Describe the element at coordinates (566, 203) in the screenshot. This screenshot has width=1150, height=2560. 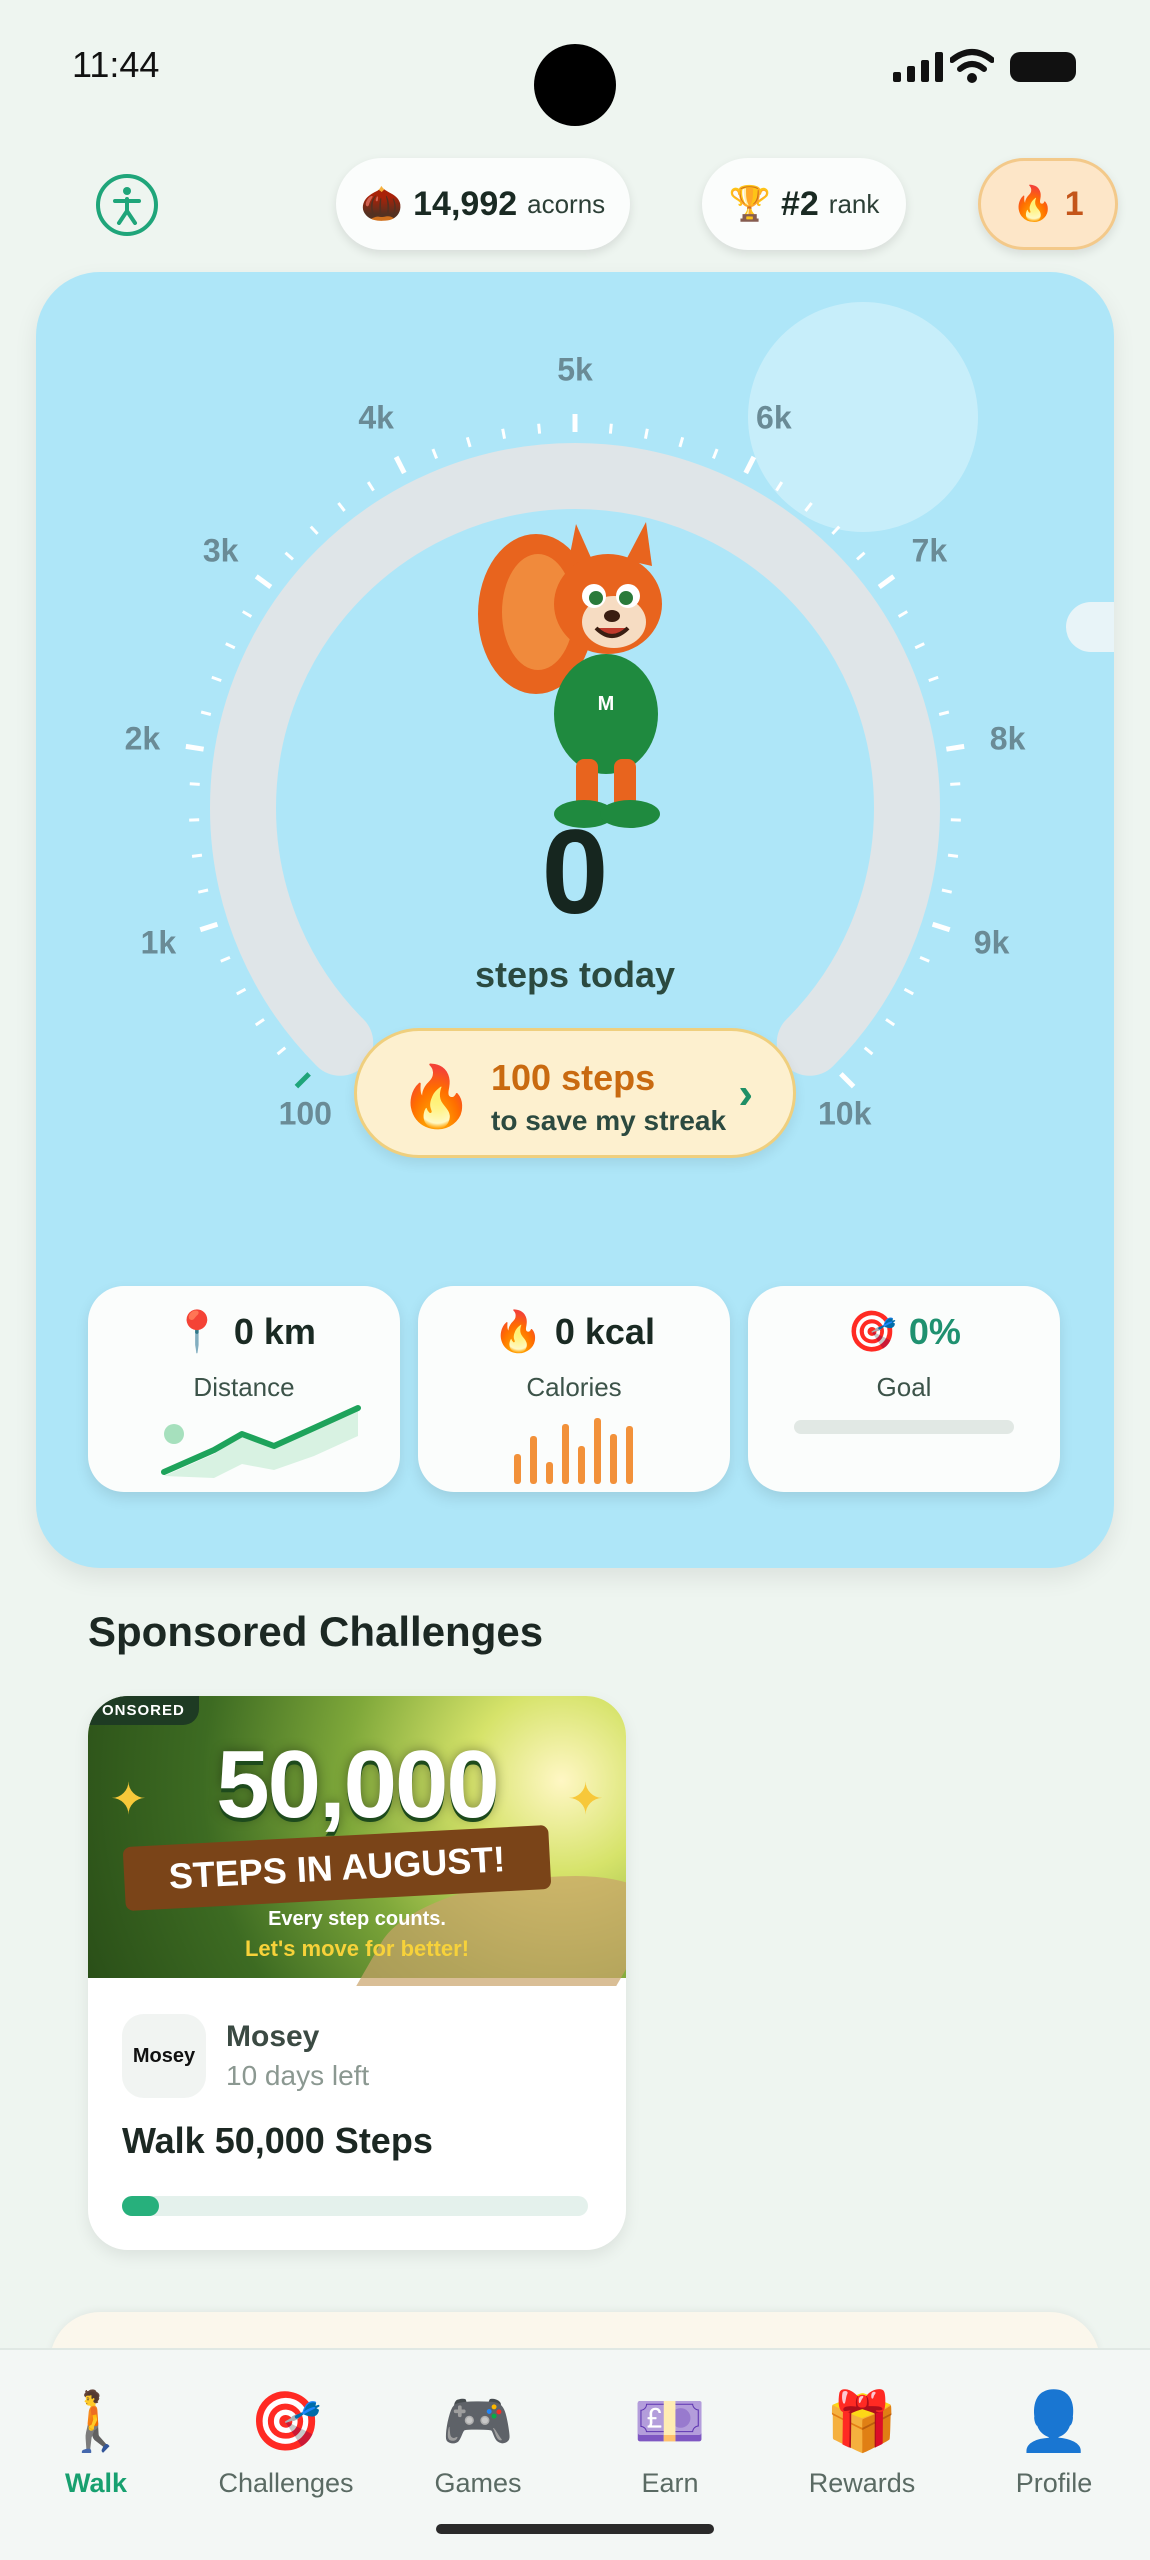
I see `acorns-unit: acorns` at that location.